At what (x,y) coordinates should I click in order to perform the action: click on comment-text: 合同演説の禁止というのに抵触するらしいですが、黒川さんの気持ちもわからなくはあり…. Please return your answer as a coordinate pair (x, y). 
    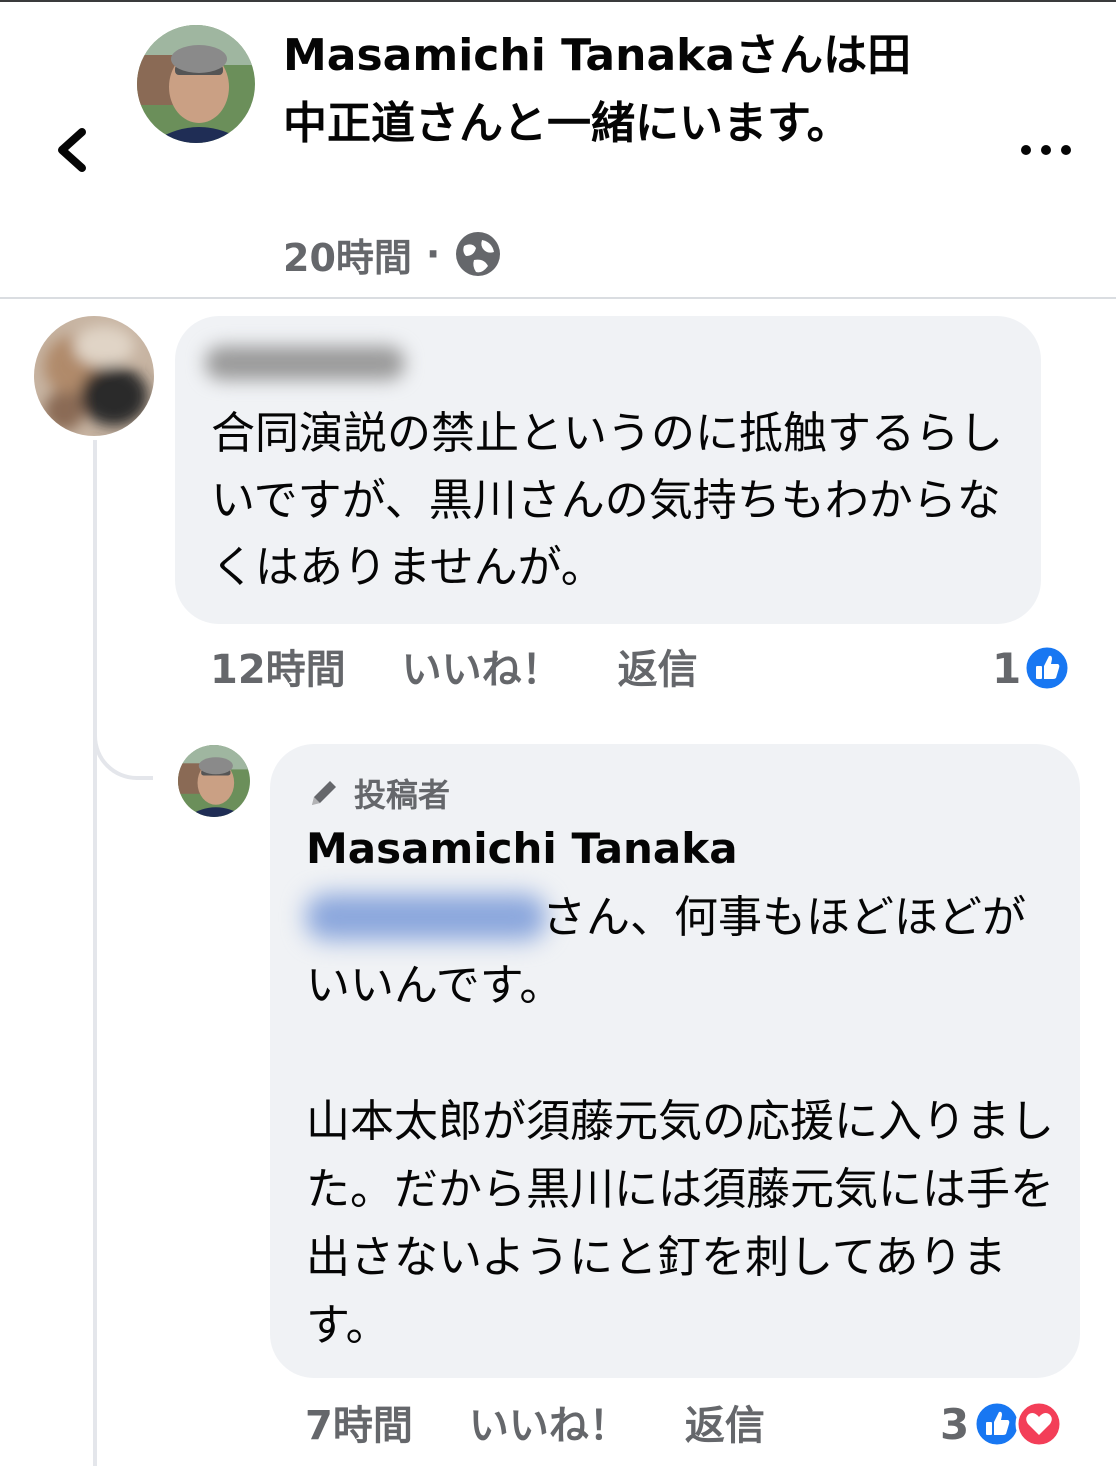
    Looking at the image, I should click on (607, 500).